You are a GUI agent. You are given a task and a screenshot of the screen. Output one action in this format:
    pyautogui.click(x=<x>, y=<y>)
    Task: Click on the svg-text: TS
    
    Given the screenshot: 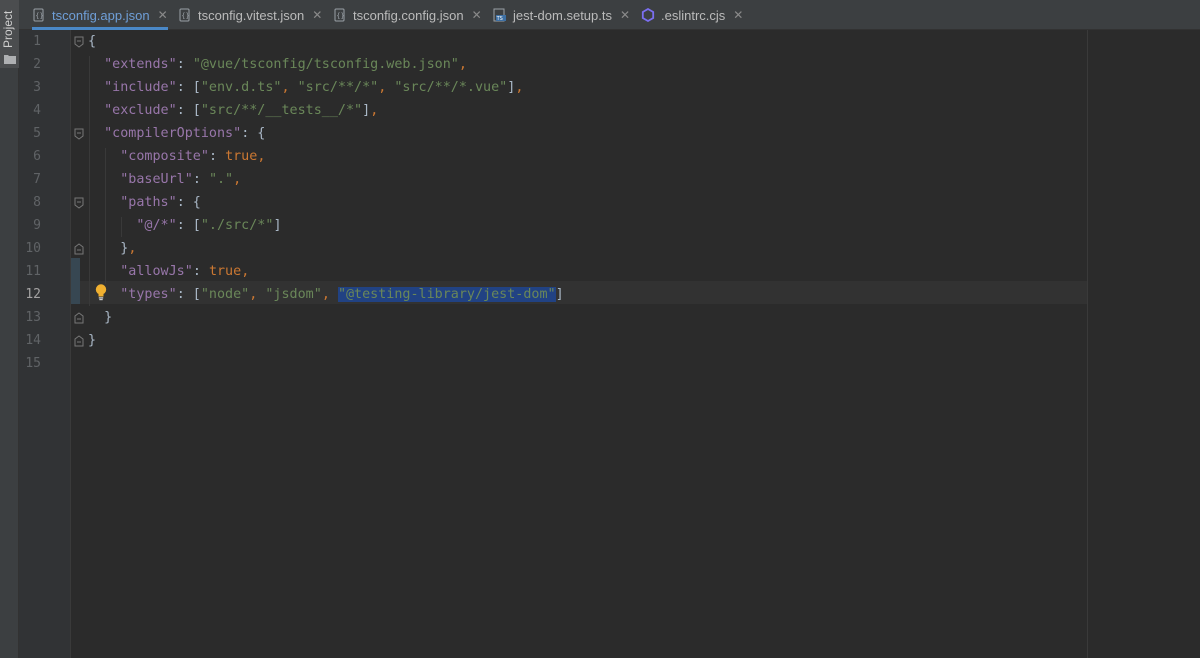 What is the action you would take?
    pyautogui.click(x=499, y=19)
    